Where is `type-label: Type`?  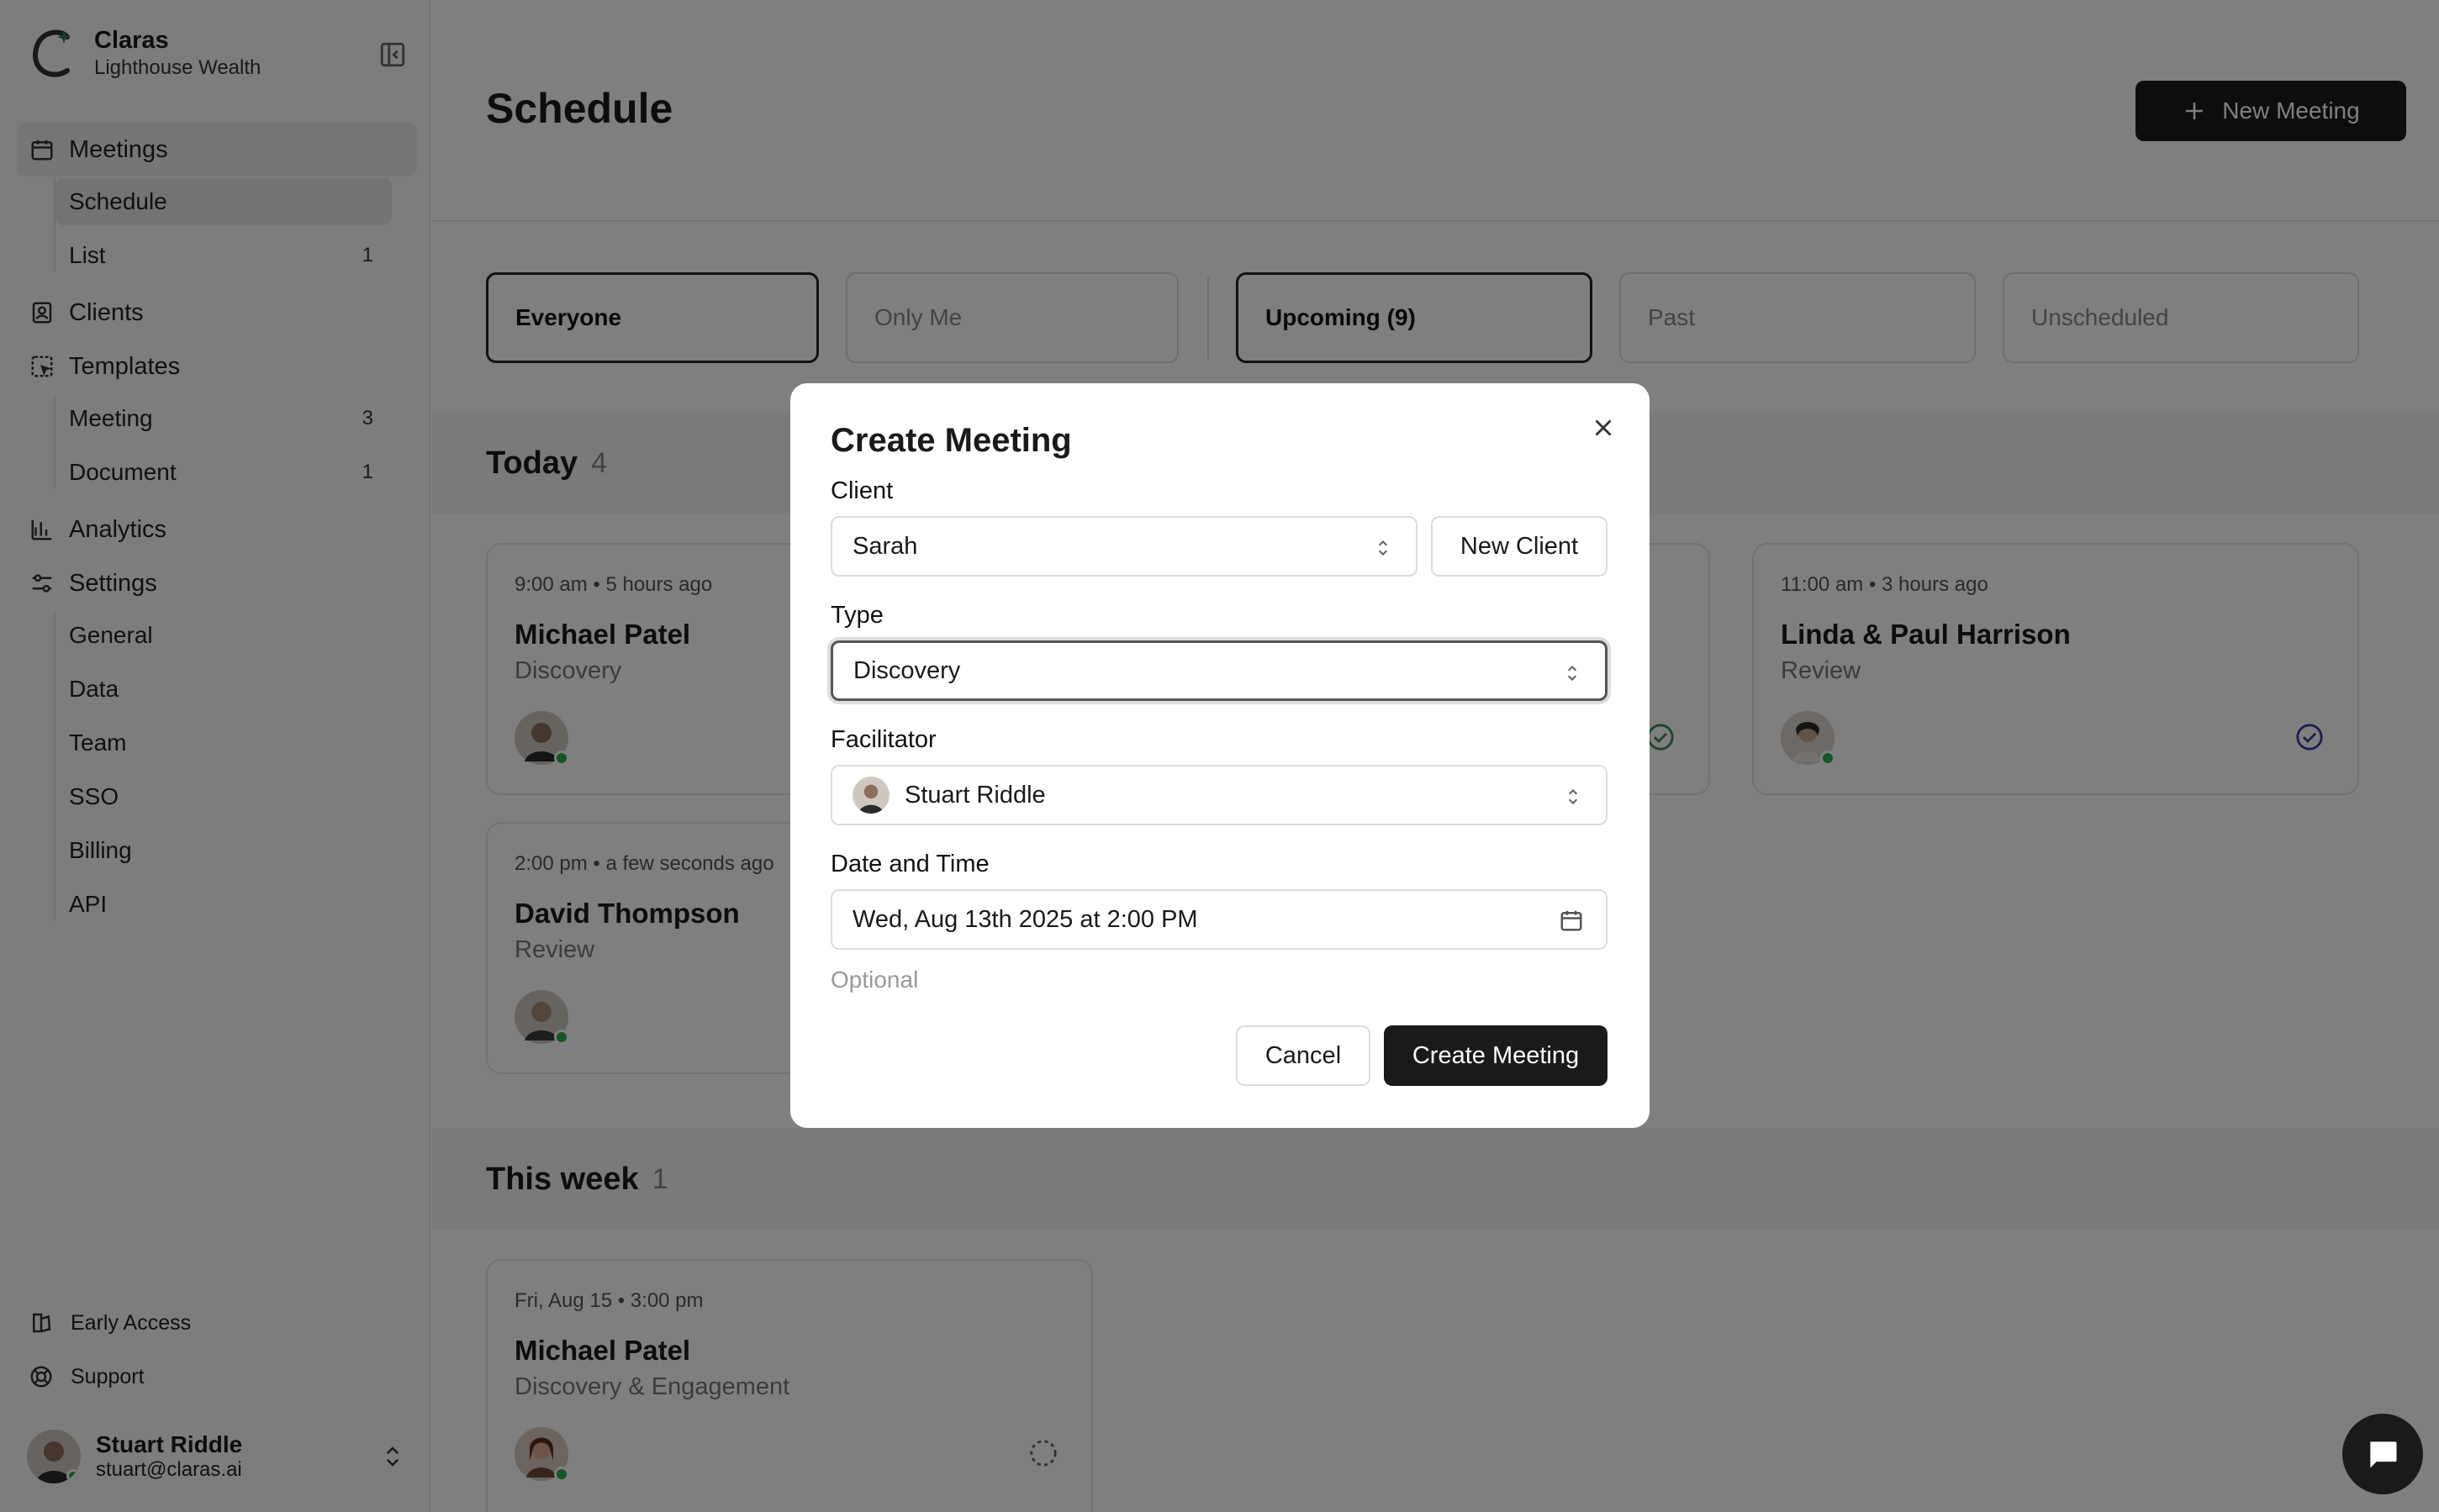 type-label: Type is located at coordinates (858, 616).